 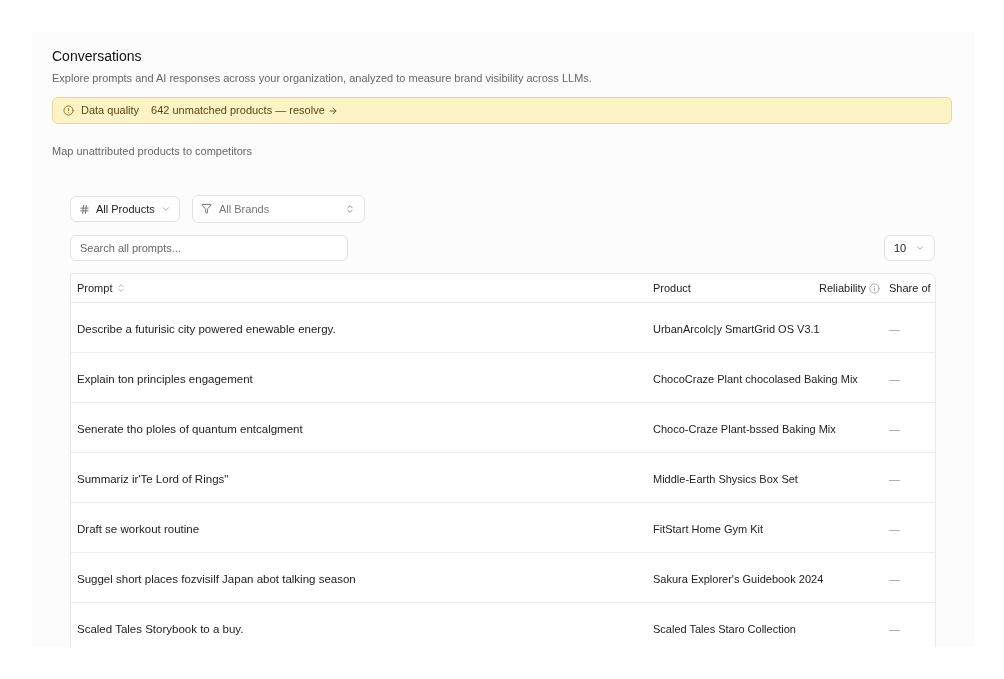 What do you see at coordinates (97, 56) in the screenshot?
I see `page-title: Conversations` at bounding box center [97, 56].